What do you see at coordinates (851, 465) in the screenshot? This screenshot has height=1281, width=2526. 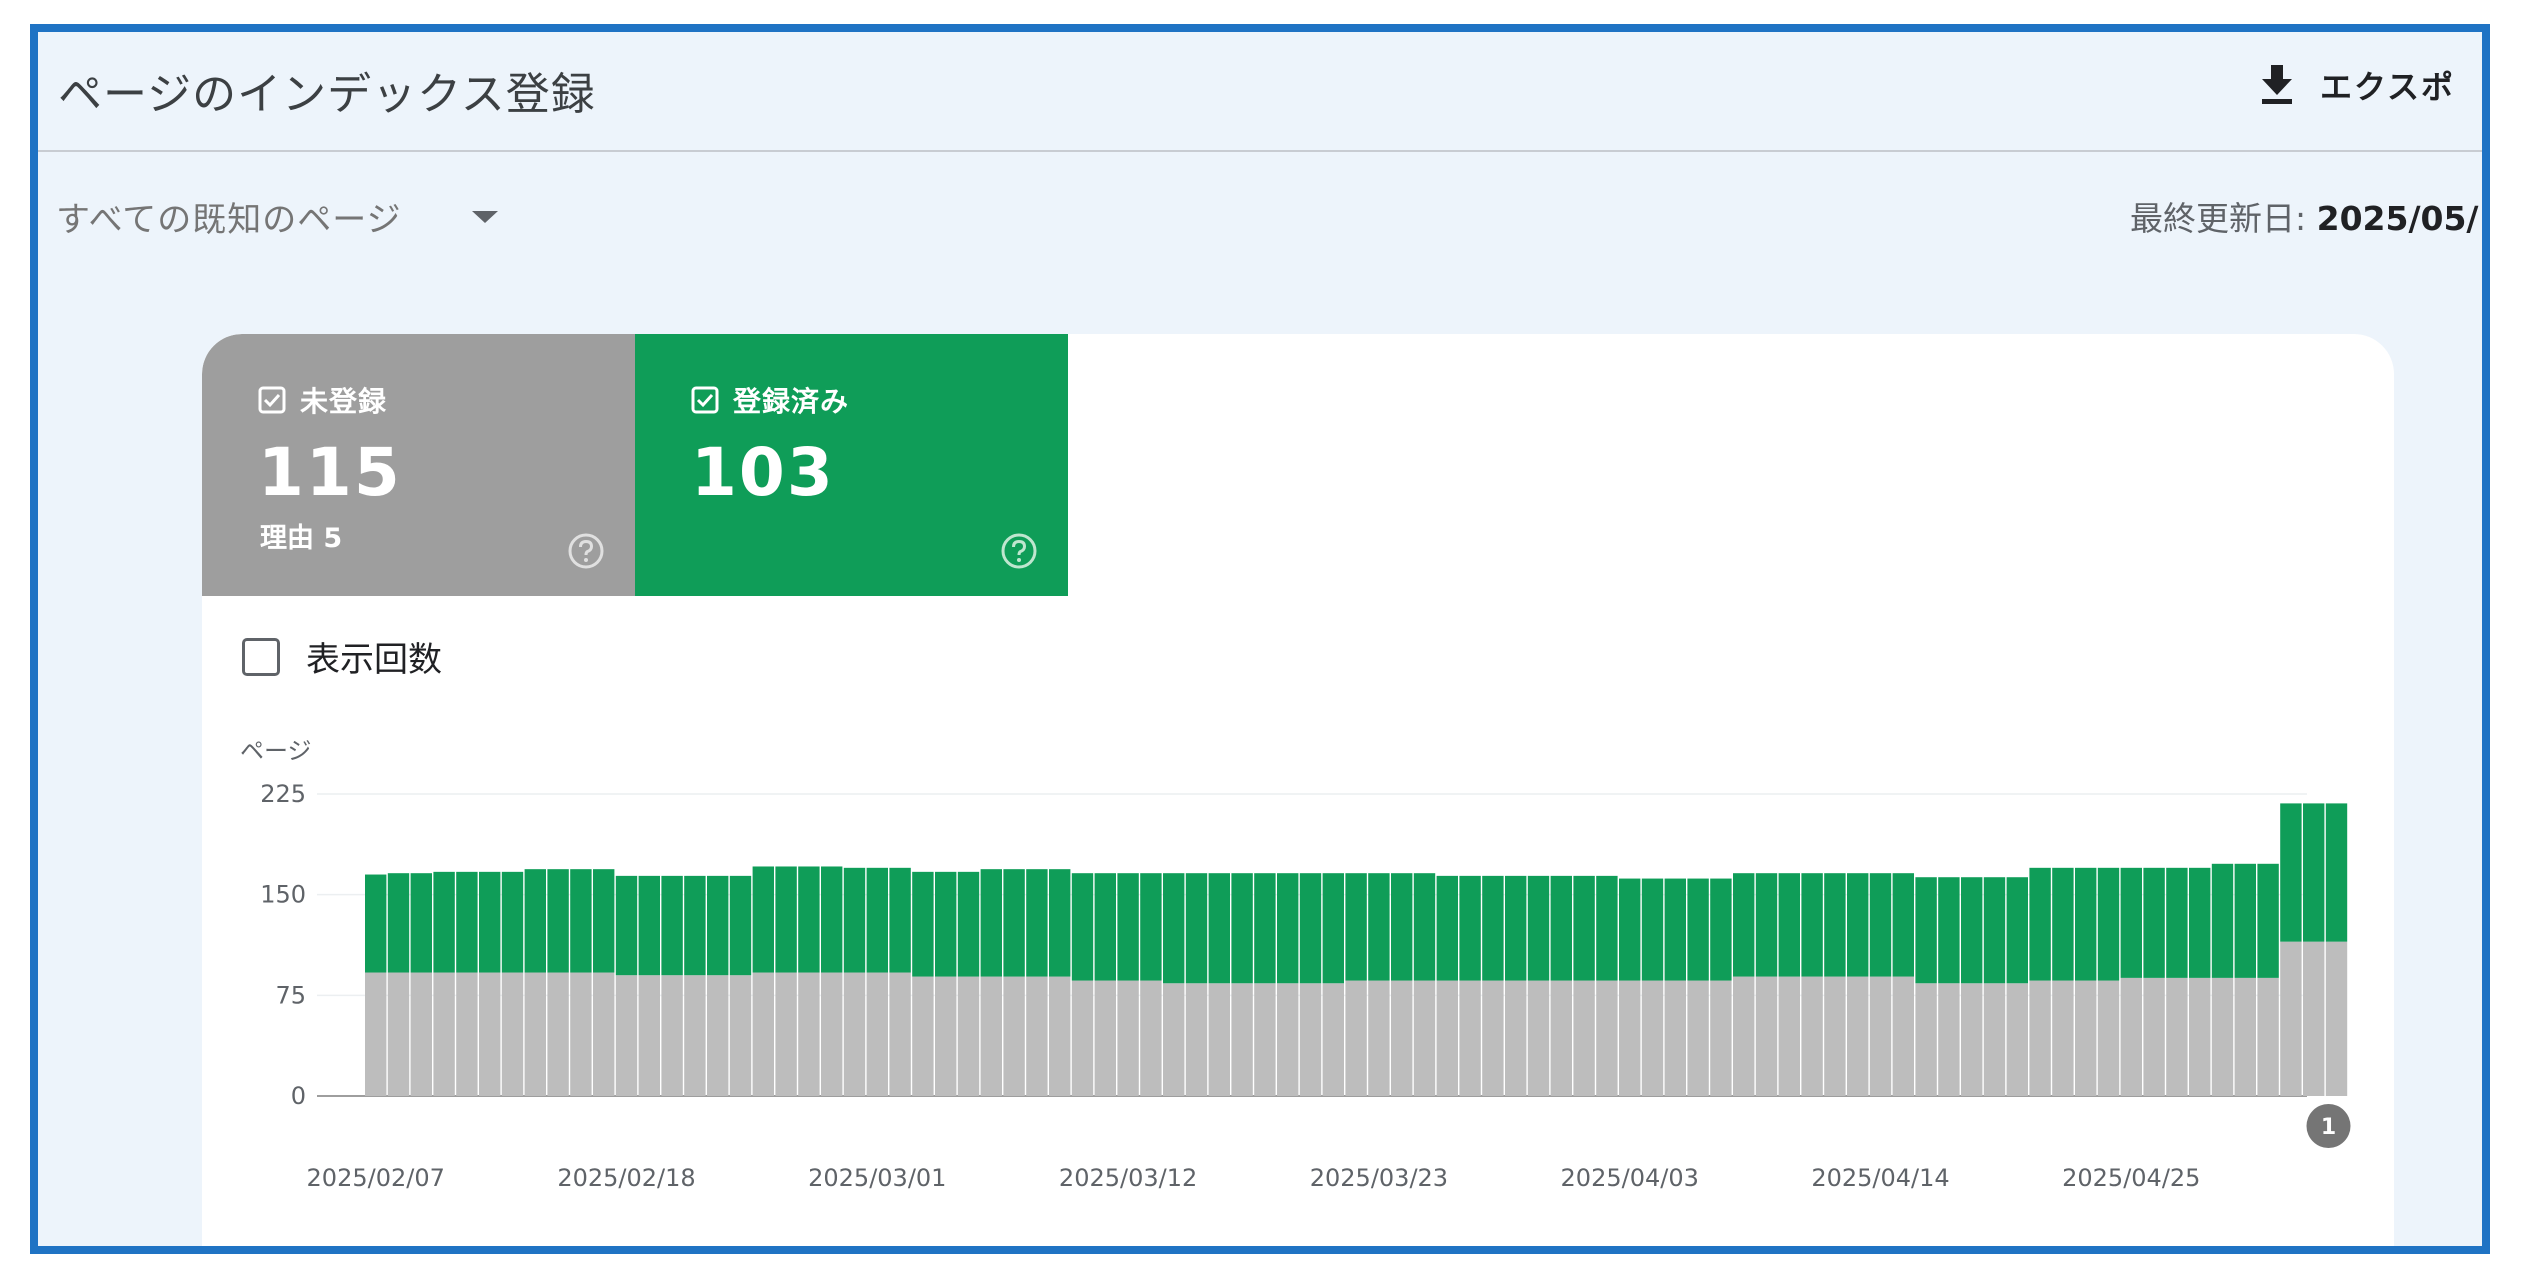 I see `indexed-tile: 登録済み 103` at bounding box center [851, 465].